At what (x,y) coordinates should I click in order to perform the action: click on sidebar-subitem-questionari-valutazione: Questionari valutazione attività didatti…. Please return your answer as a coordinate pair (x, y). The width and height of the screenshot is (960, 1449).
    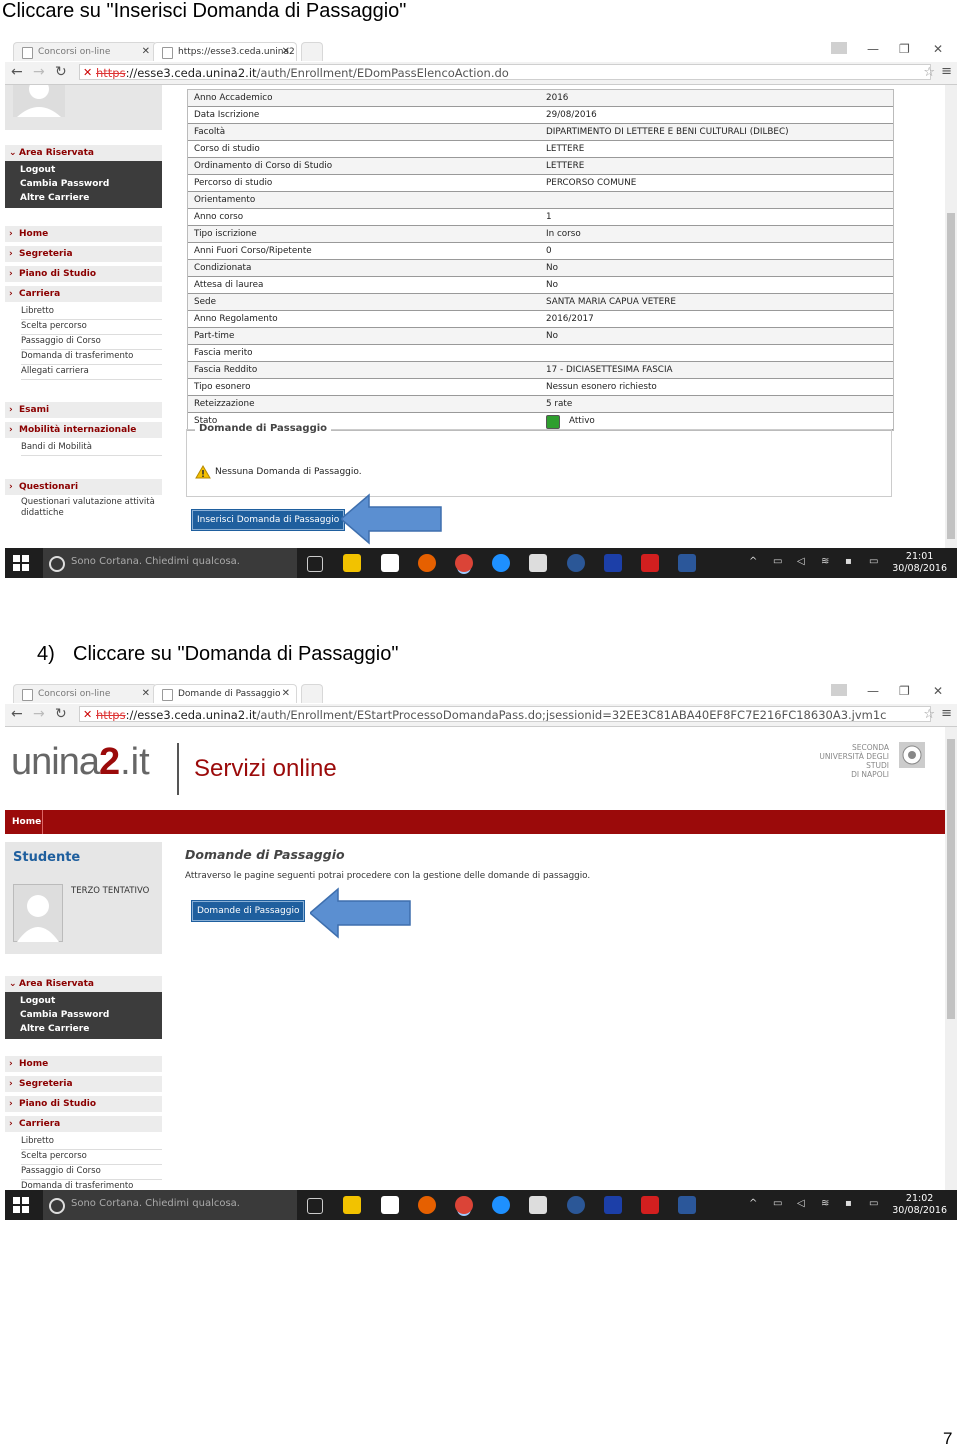
    Looking at the image, I should click on (91, 509).